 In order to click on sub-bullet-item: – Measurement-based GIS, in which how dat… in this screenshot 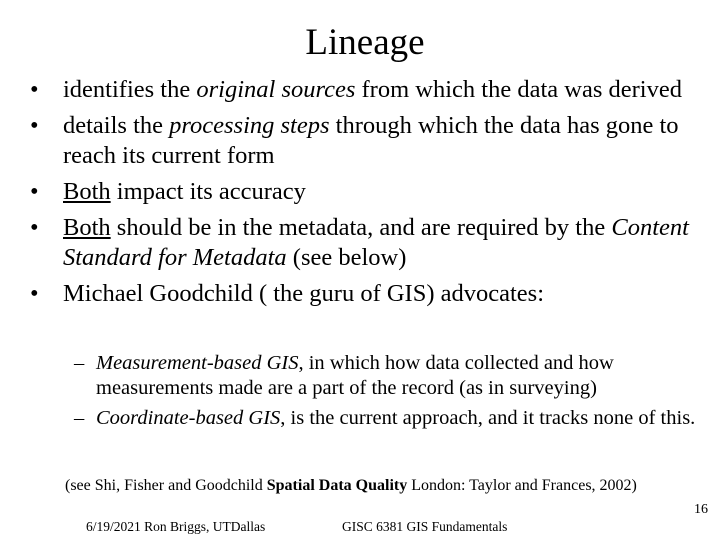, I will do `click(387, 376)`.